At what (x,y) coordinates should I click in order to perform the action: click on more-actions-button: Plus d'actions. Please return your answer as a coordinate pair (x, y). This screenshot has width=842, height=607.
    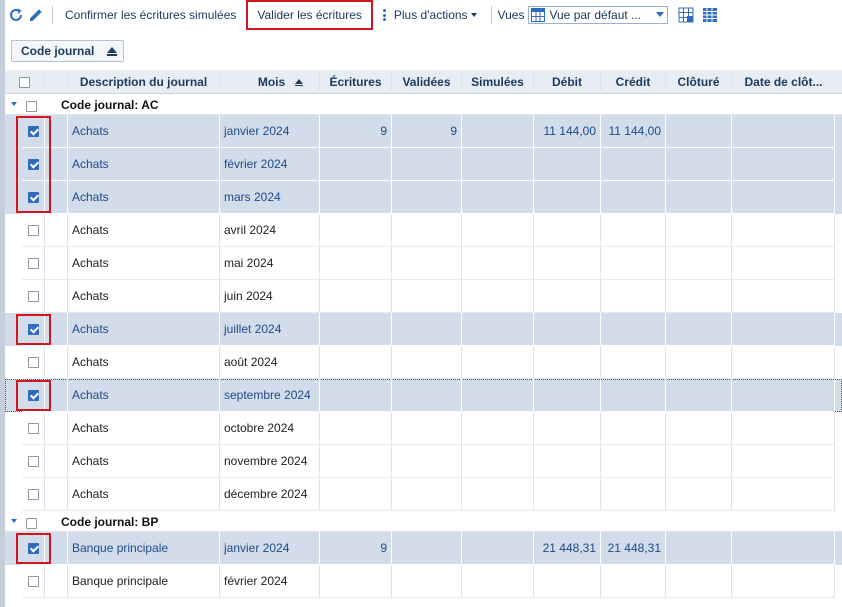
    Looking at the image, I should click on (429, 15).